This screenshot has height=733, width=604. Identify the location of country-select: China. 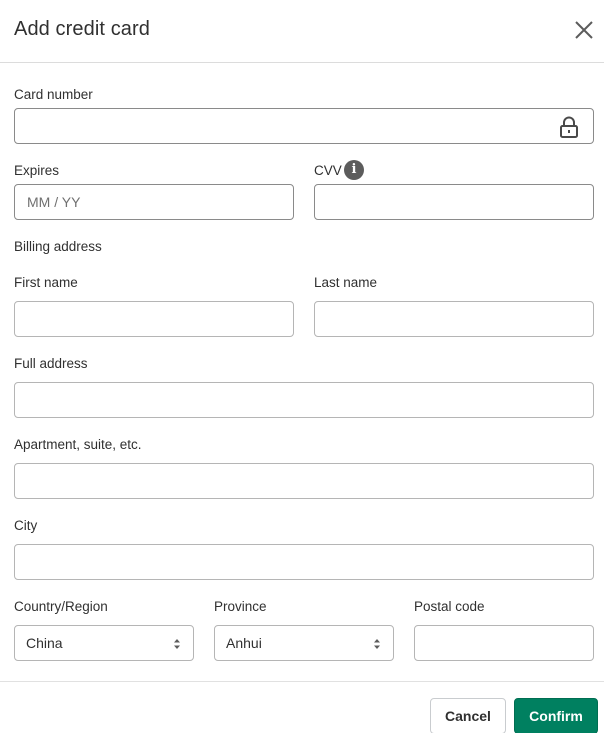
(104, 643).